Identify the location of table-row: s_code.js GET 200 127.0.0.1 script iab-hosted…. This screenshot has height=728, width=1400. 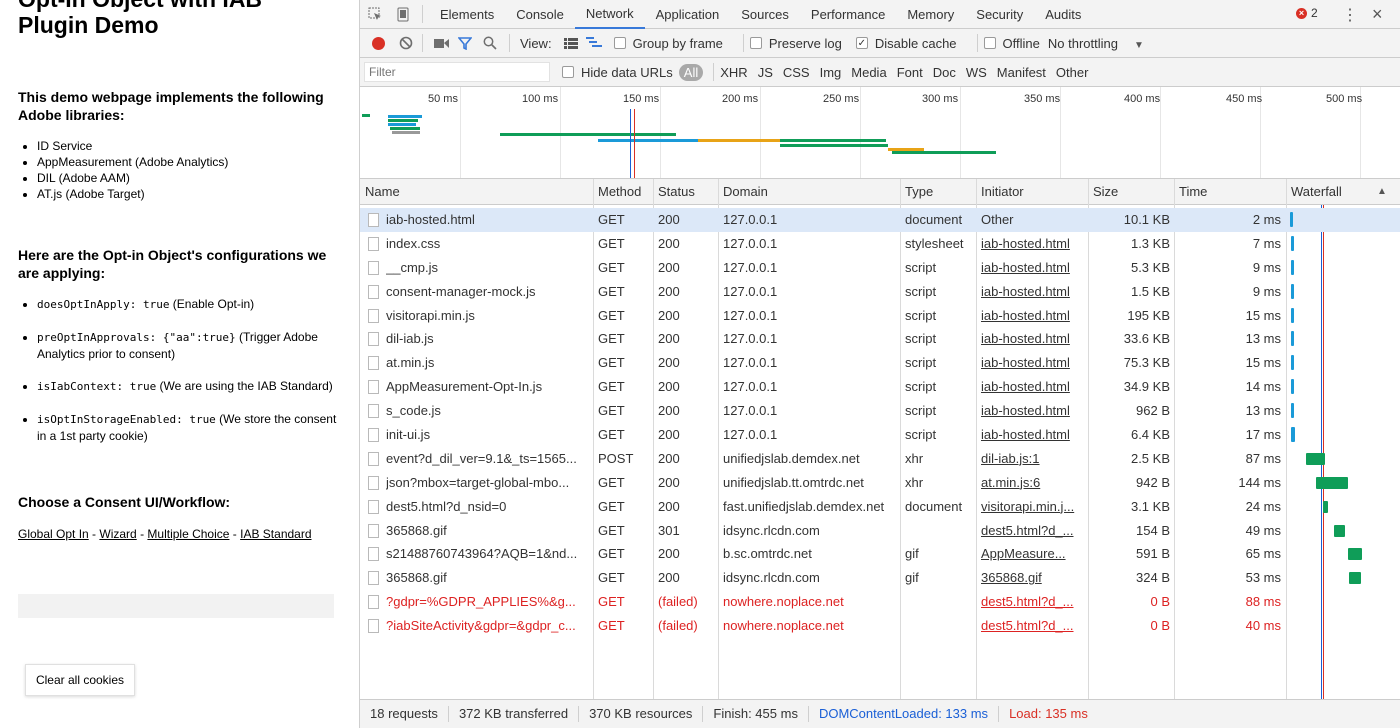
(880, 411).